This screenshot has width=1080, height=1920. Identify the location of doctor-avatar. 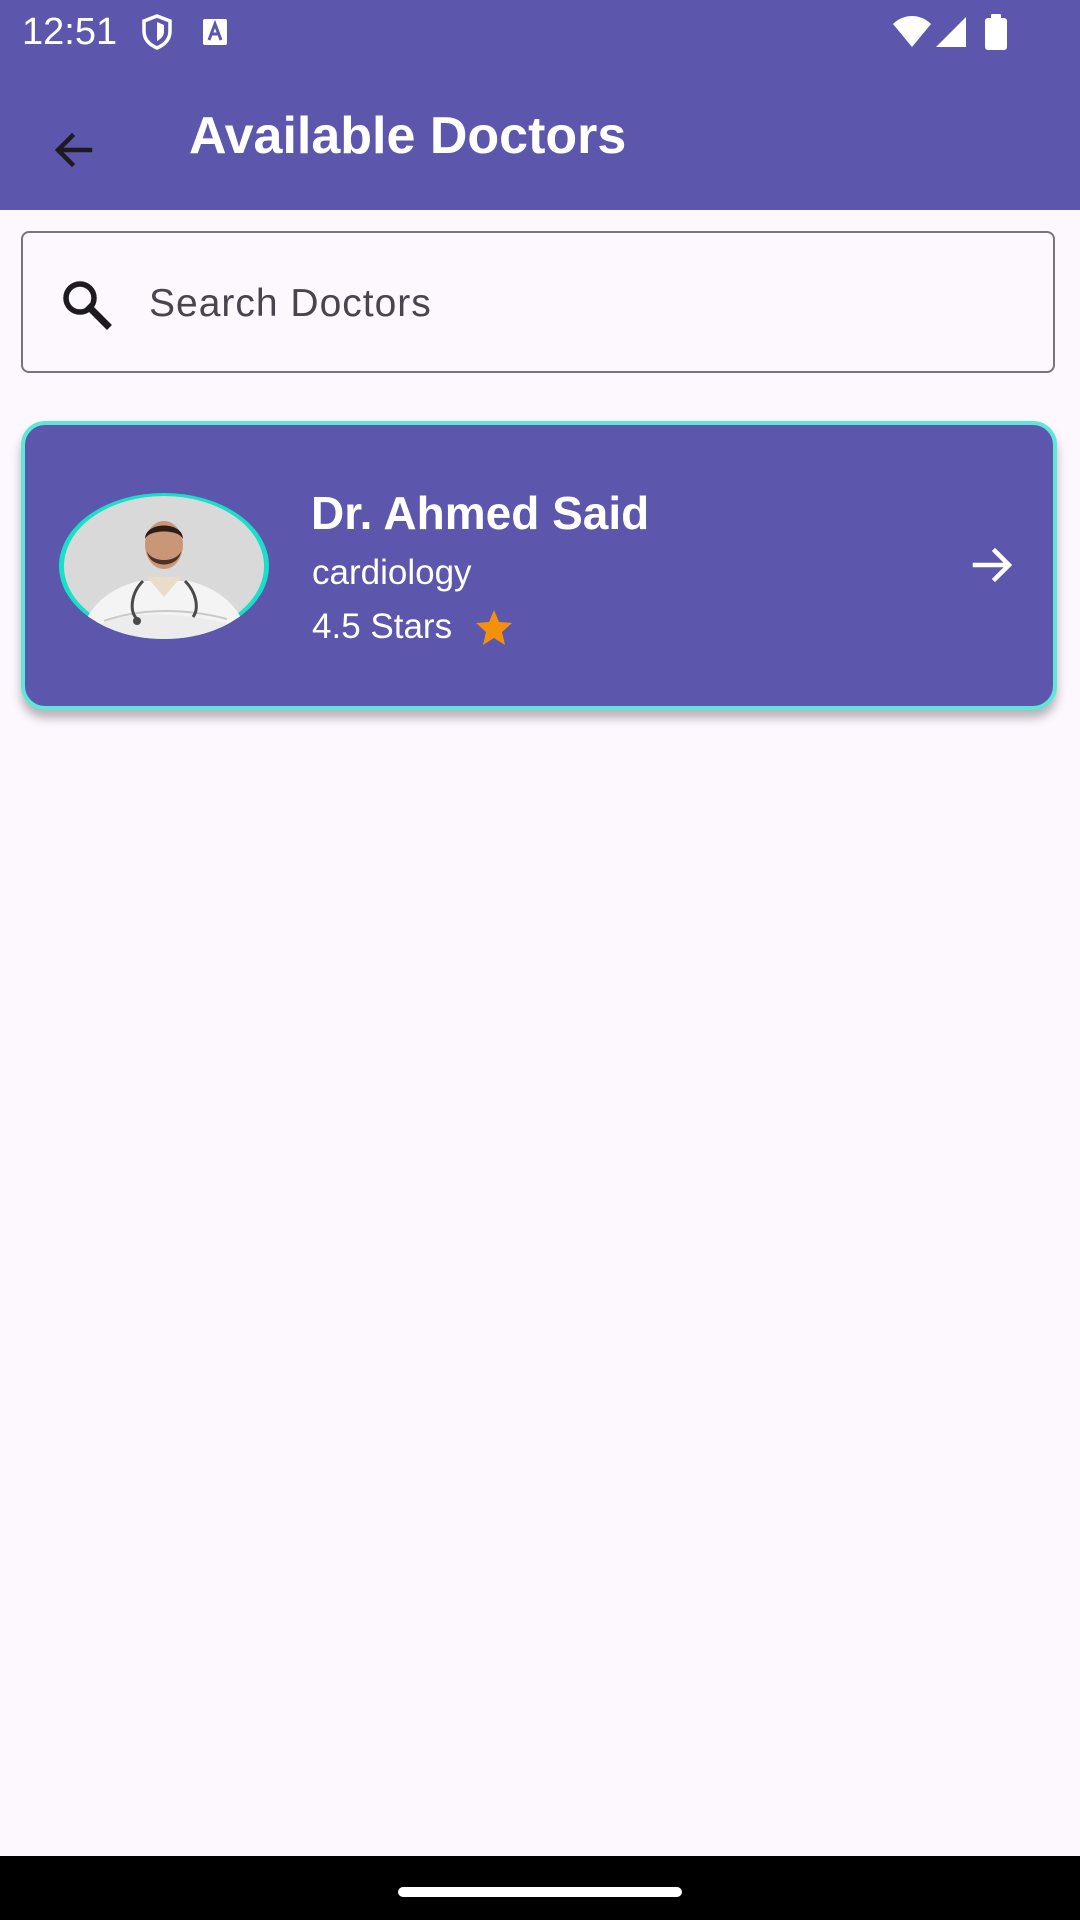
(164, 566).